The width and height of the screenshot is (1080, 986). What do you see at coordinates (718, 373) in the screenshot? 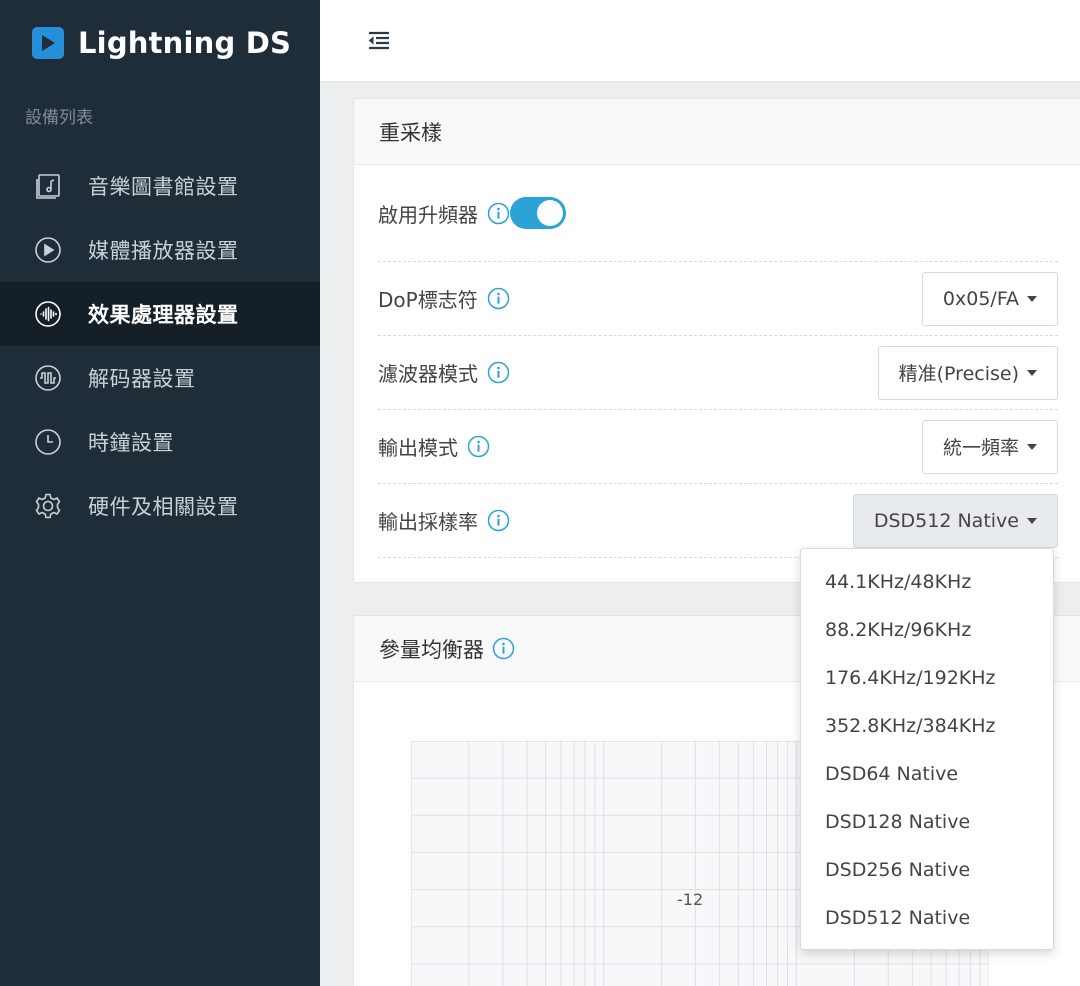
I see `setting-row-filter-mode: 濾波器模式 精准(Precise)` at bounding box center [718, 373].